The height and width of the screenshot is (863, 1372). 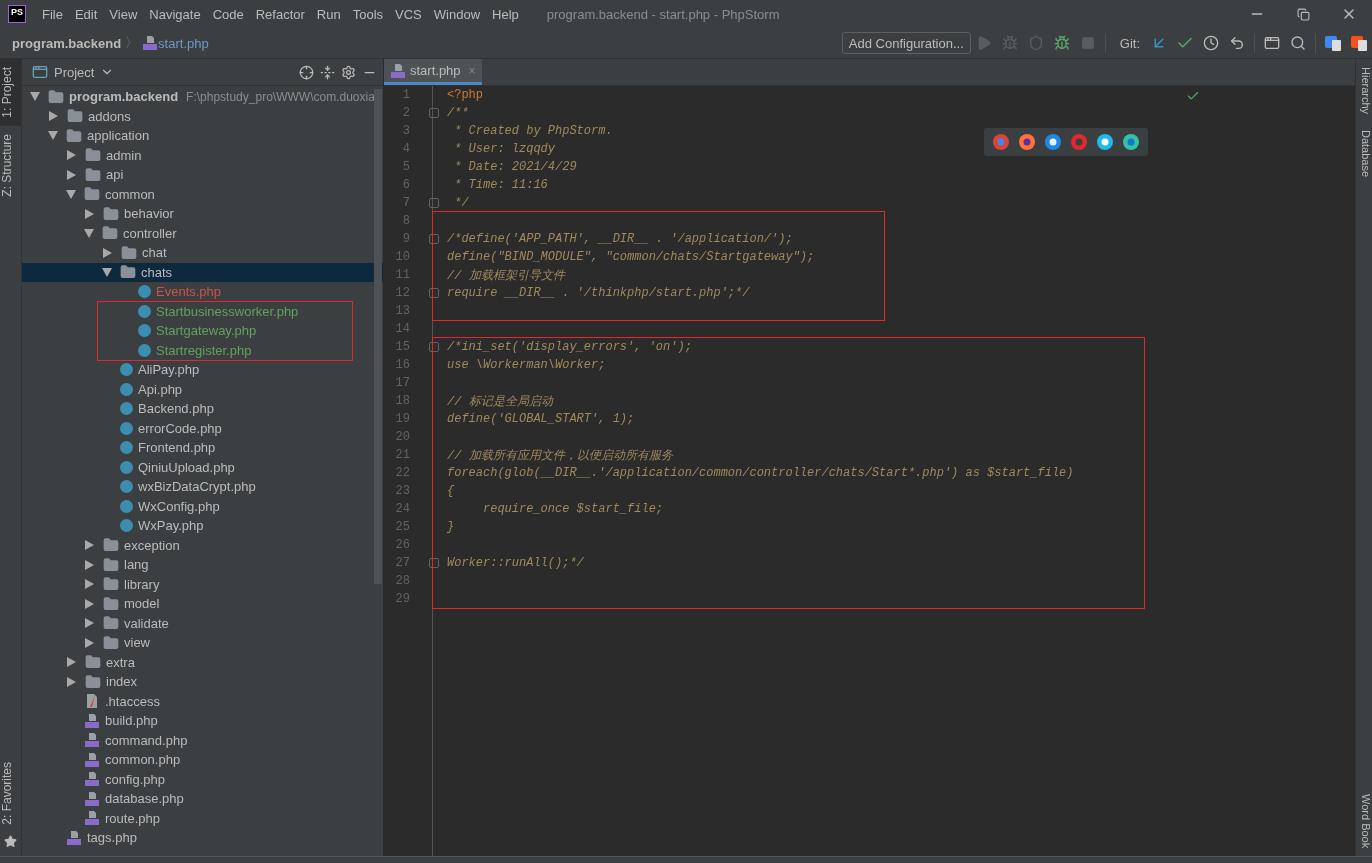 What do you see at coordinates (202, 487) in the screenshot?
I see `tree-row: wxBizDataCrypt.php` at bounding box center [202, 487].